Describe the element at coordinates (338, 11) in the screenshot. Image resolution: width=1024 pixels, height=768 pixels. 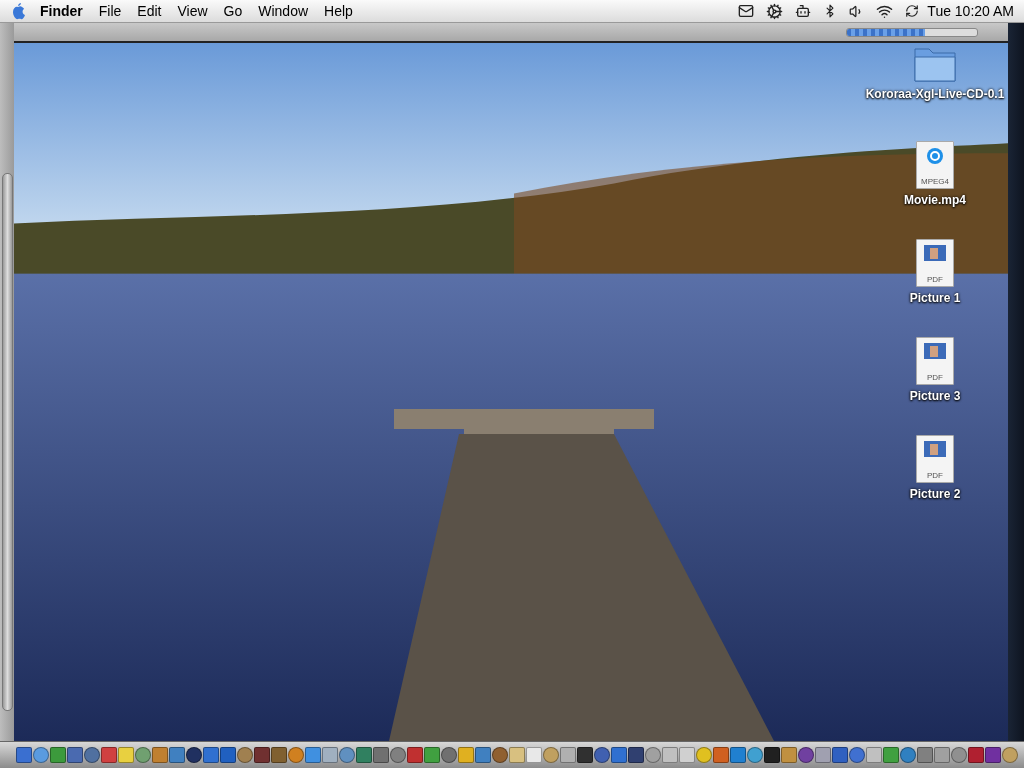
I see `menu-item: Help` at that location.